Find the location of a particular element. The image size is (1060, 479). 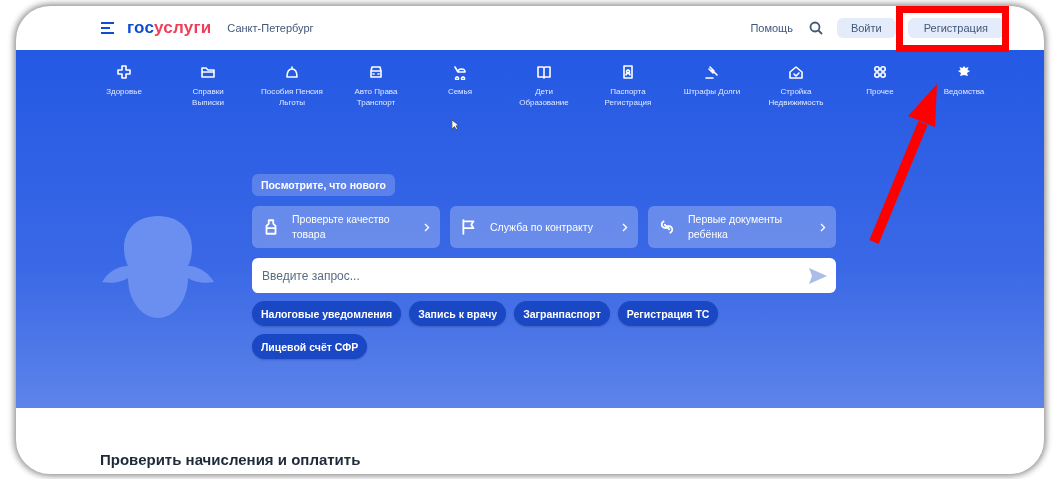

house-icon is located at coordinates (796, 72).